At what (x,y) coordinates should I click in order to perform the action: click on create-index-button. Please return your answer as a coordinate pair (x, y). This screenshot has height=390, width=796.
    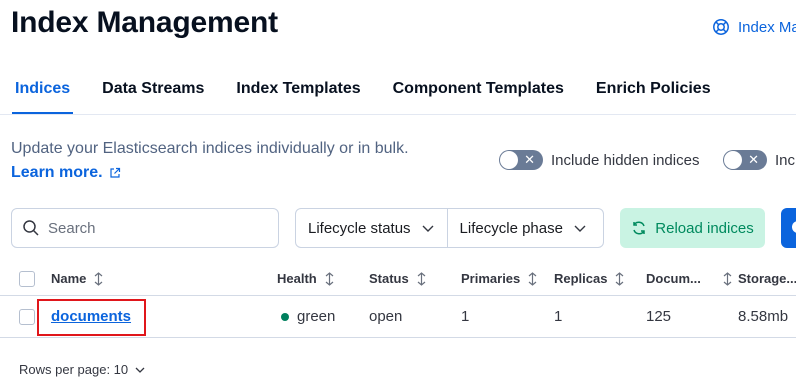
    Looking at the image, I should click on (788, 228).